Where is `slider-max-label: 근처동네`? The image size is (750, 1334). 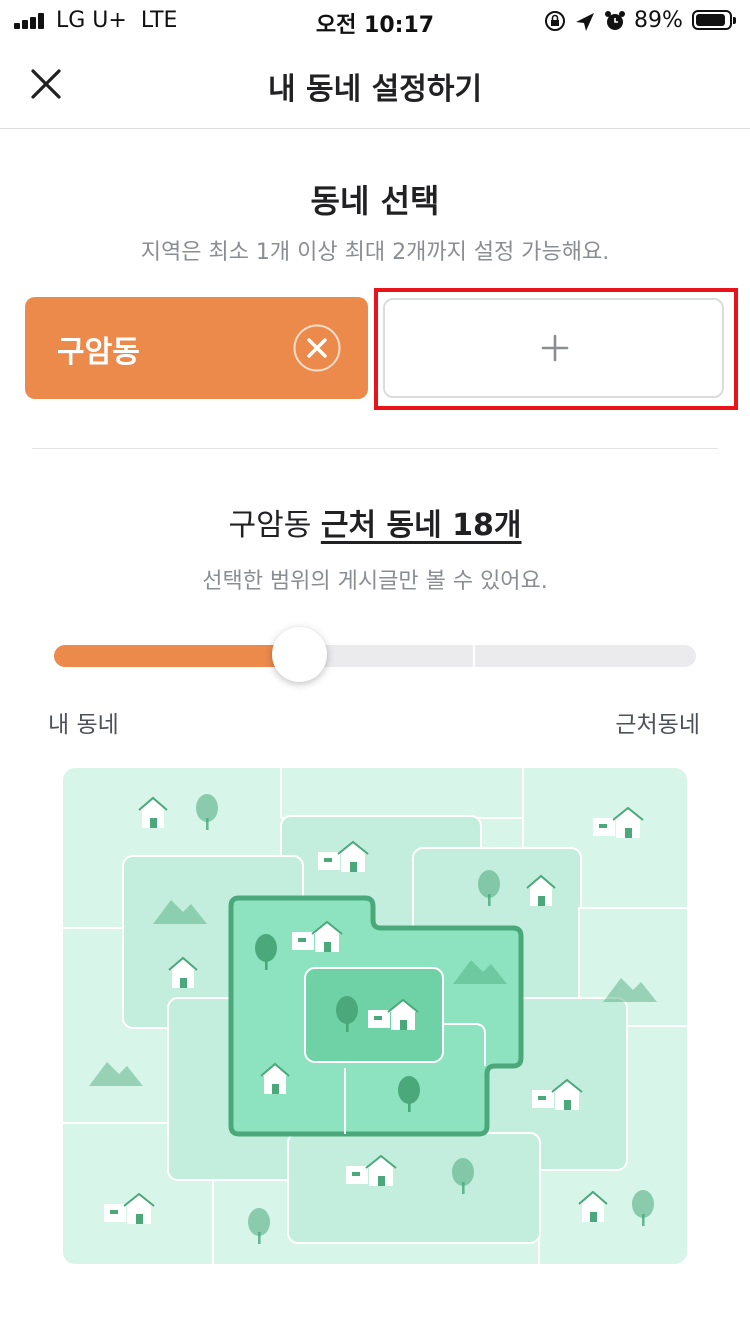 slider-max-label: 근처동네 is located at coordinates (657, 725).